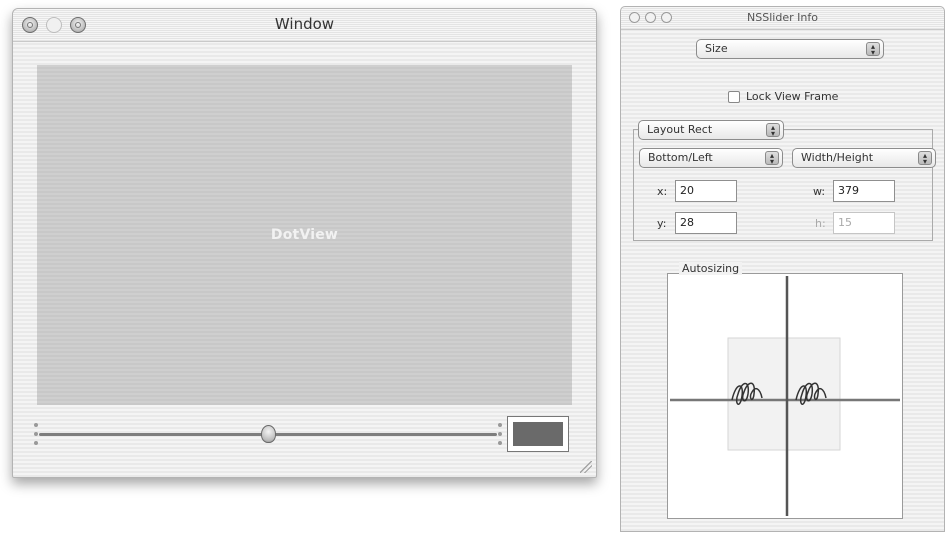  What do you see at coordinates (790, 49) in the screenshot?
I see `pane-selector-popup: Size ▴ ▾` at bounding box center [790, 49].